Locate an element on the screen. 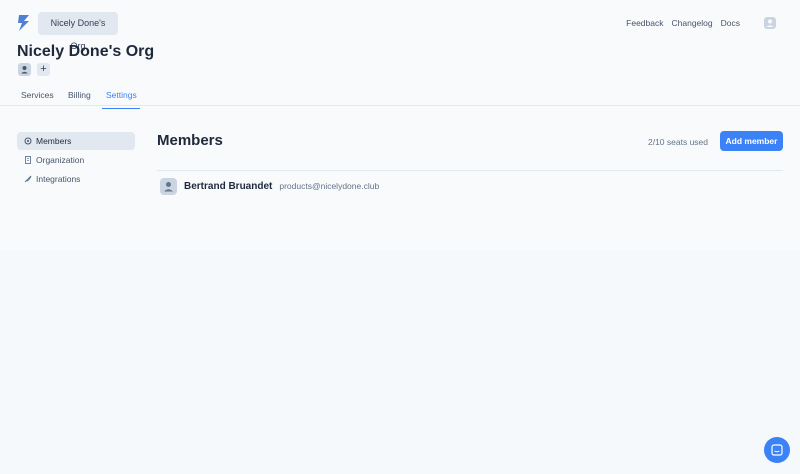 Image resolution: width=800 pixels, height=474 pixels. add-member-button: Add member is located at coordinates (751, 141).